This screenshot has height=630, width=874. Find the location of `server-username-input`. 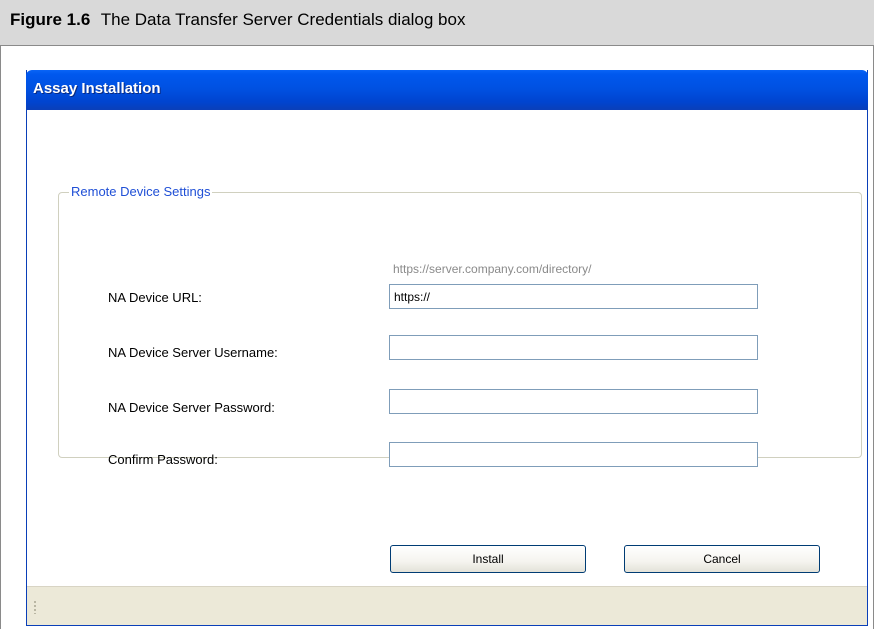

server-username-input is located at coordinates (573, 347).